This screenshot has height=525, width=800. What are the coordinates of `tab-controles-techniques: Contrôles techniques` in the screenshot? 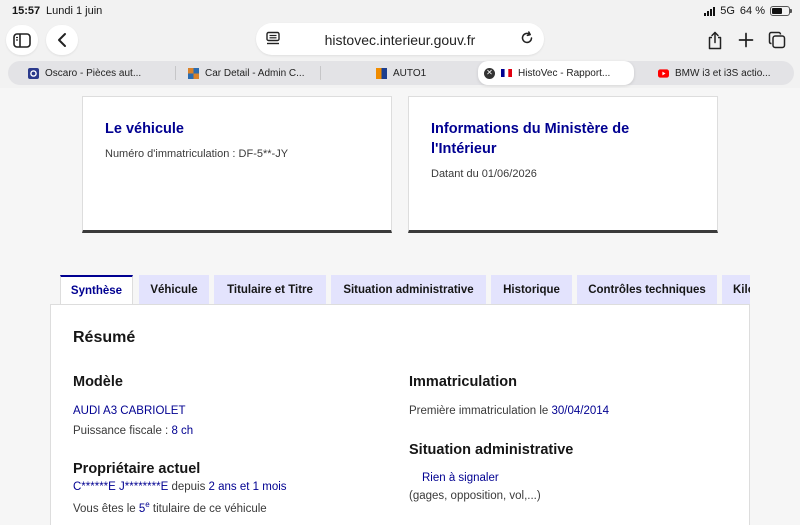 It's located at (647, 290).